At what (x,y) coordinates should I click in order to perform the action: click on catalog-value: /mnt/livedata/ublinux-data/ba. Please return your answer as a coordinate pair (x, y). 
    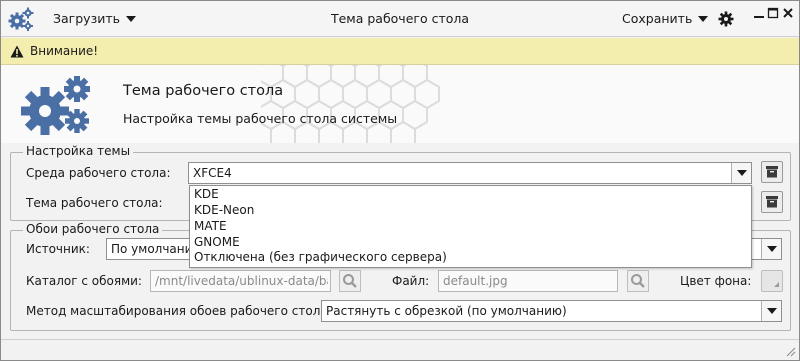
    Looking at the image, I should click on (241, 281).